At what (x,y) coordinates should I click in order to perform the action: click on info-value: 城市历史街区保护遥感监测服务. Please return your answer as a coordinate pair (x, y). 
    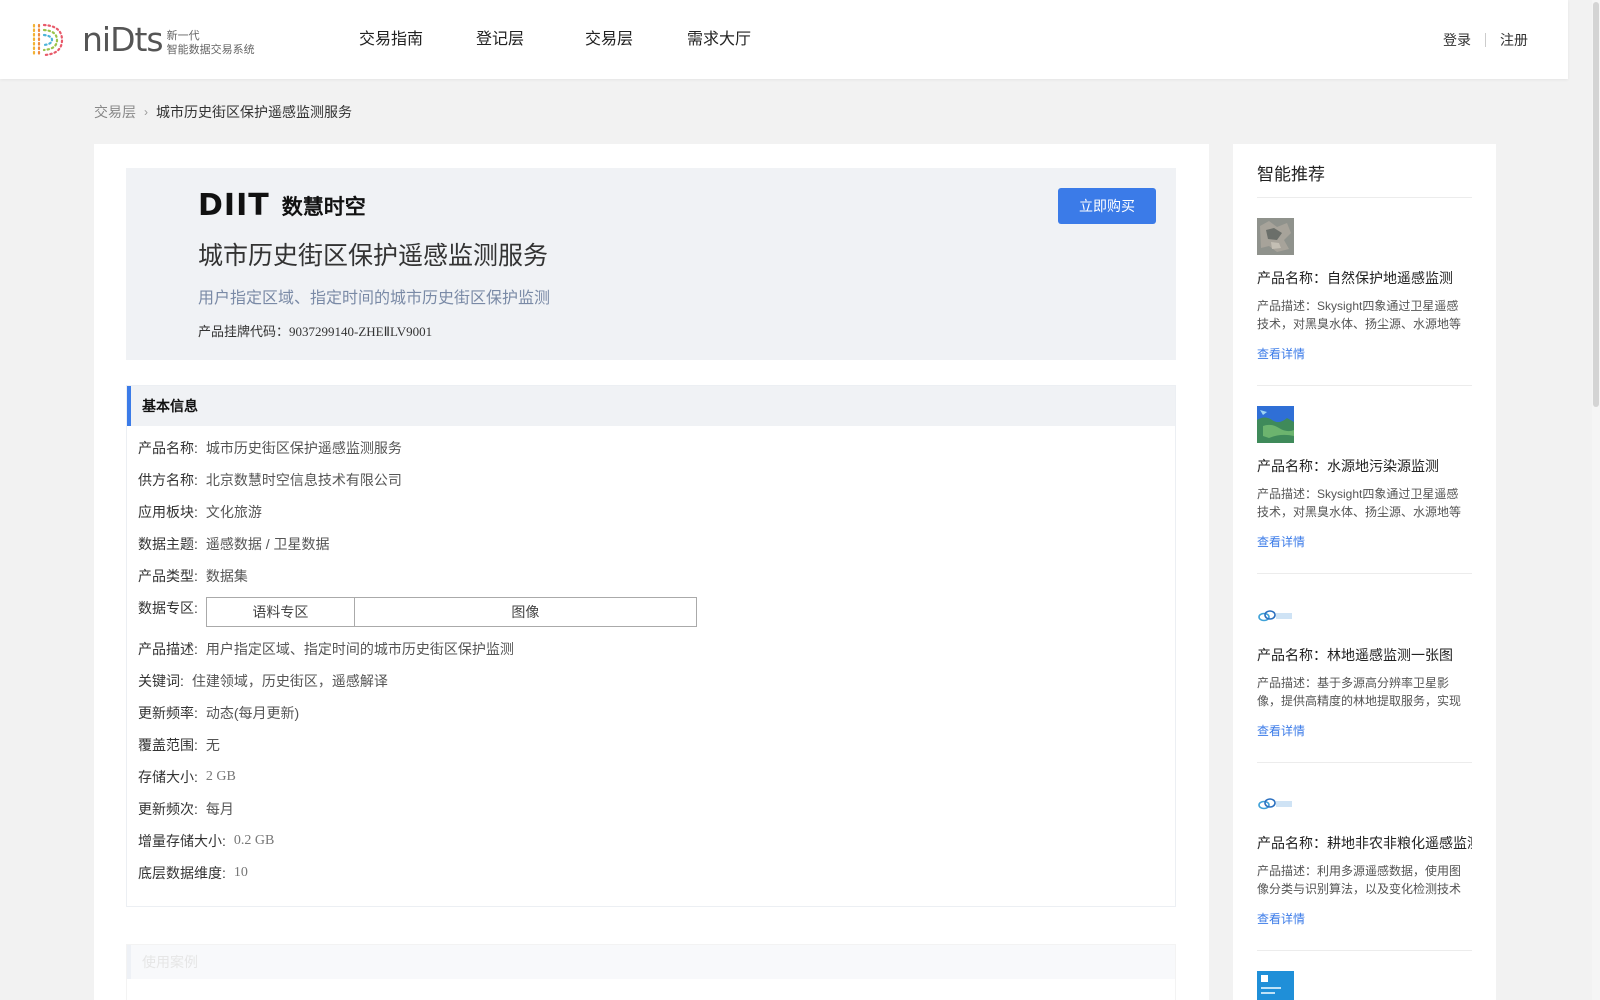
    Looking at the image, I should click on (303, 448).